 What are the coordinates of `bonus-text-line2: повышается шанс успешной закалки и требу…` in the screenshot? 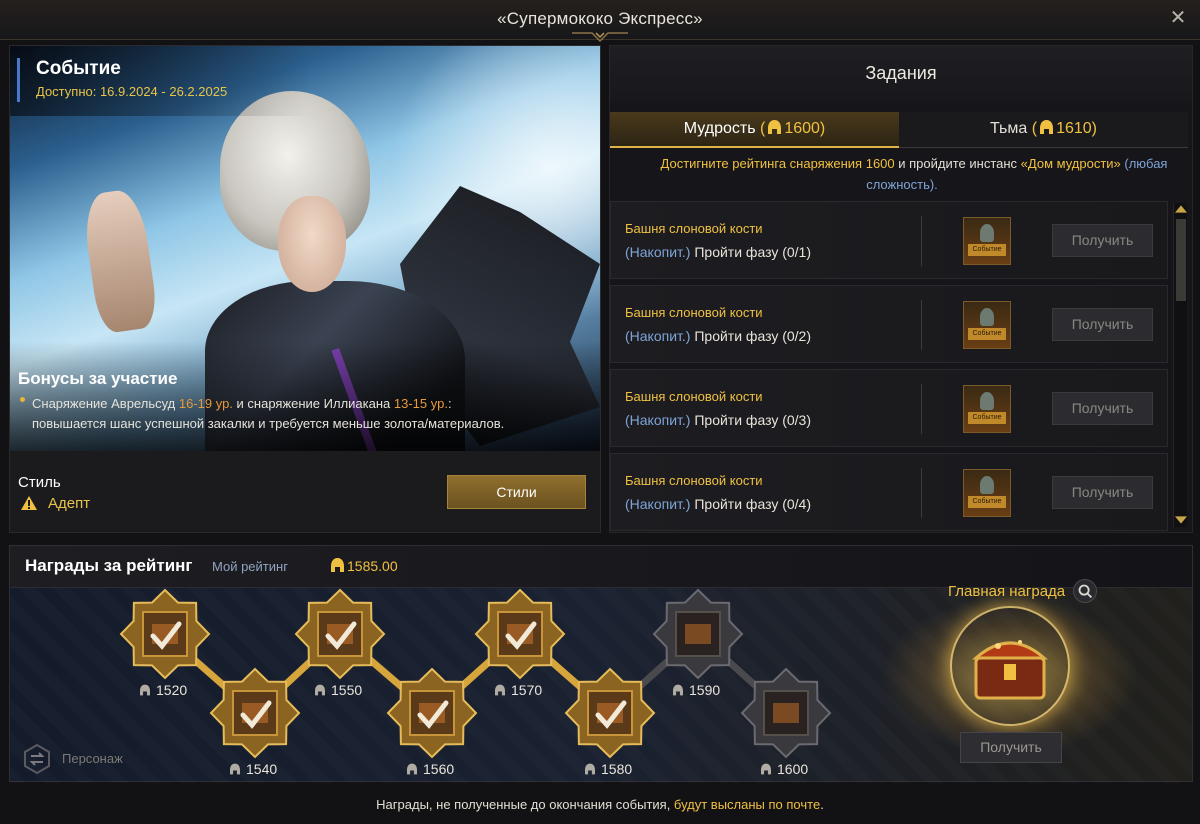 It's located at (268, 423).